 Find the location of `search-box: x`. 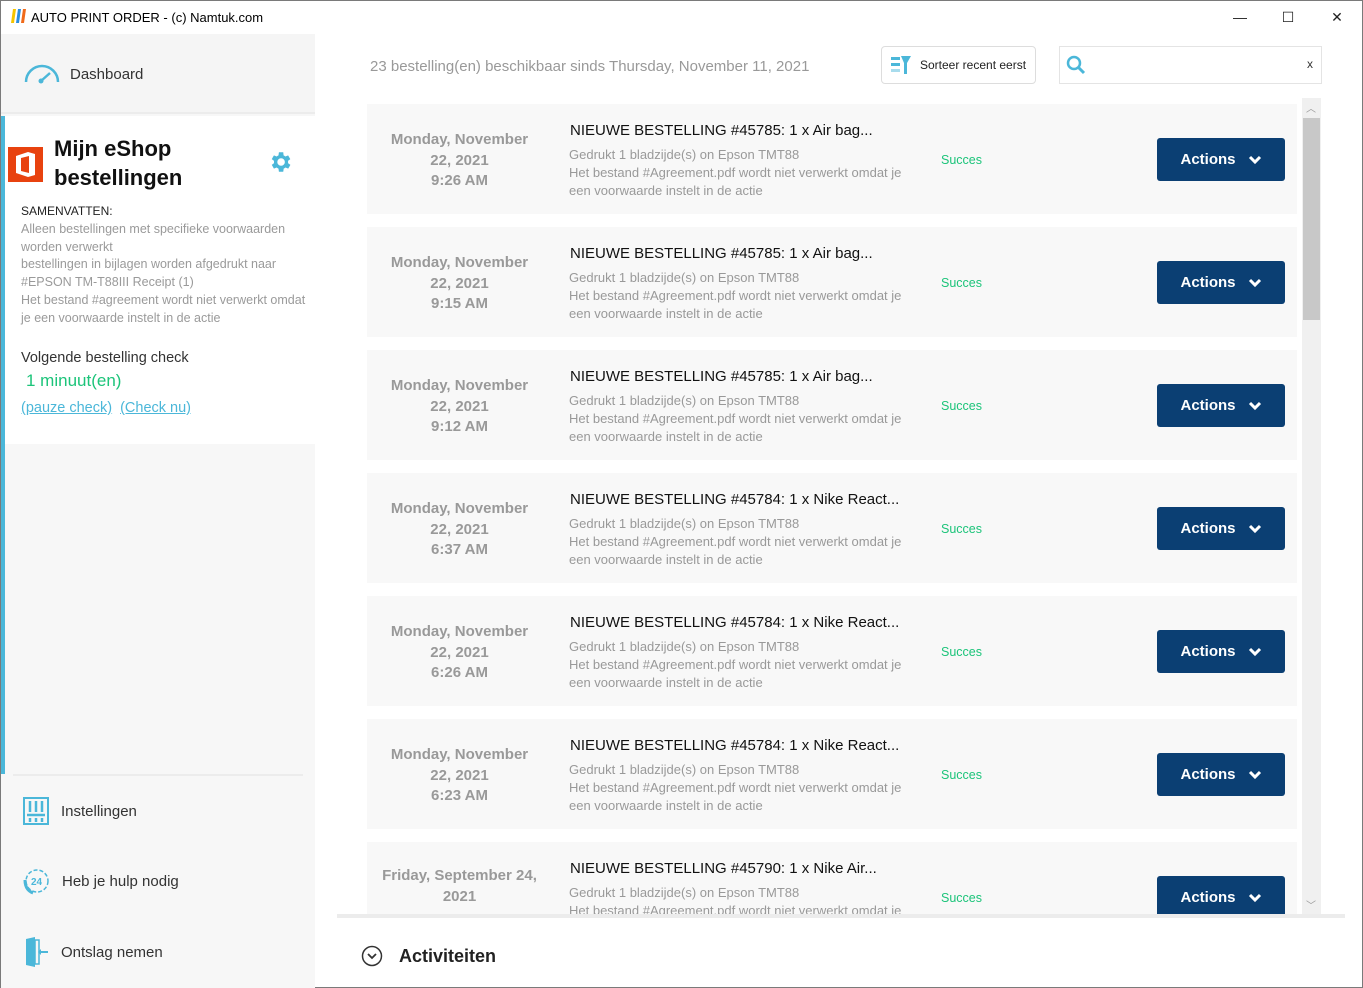

search-box: x is located at coordinates (1190, 65).